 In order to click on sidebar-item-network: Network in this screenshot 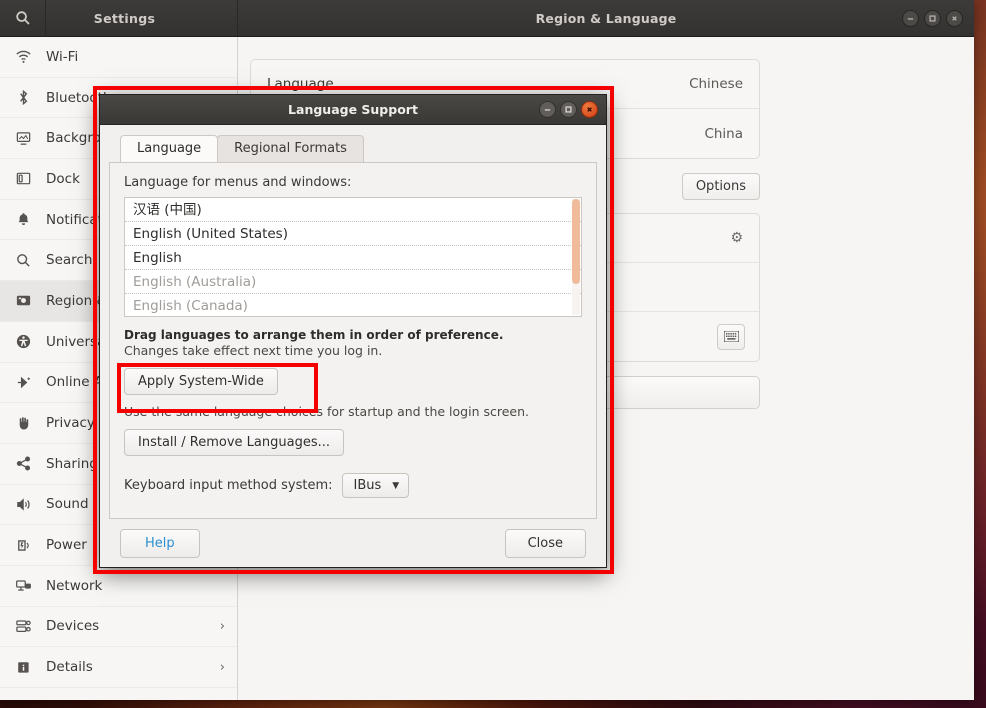, I will do `click(118, 586)`.